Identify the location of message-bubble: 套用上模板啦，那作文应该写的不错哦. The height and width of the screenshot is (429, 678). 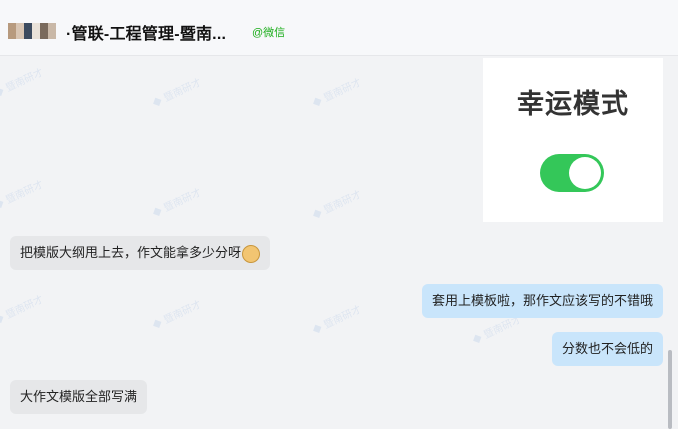
(542, 301).